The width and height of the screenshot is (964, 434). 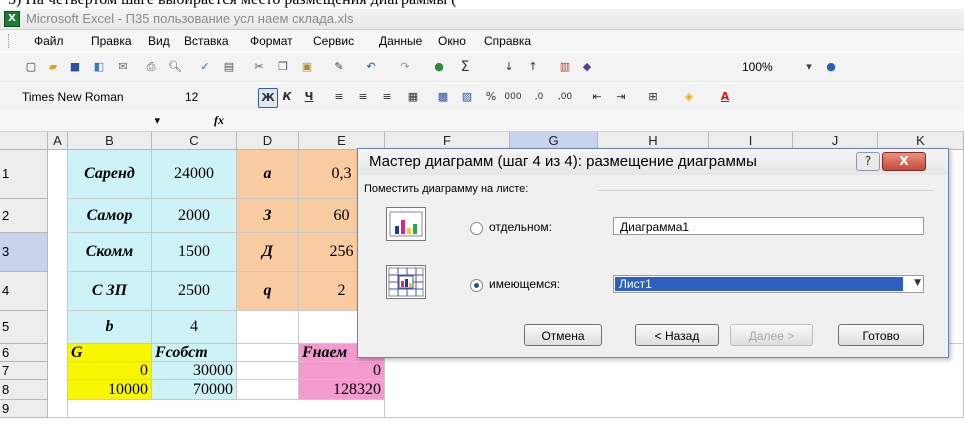 I want to click on spelling-icon: ✓, so click(x=205, y=67).